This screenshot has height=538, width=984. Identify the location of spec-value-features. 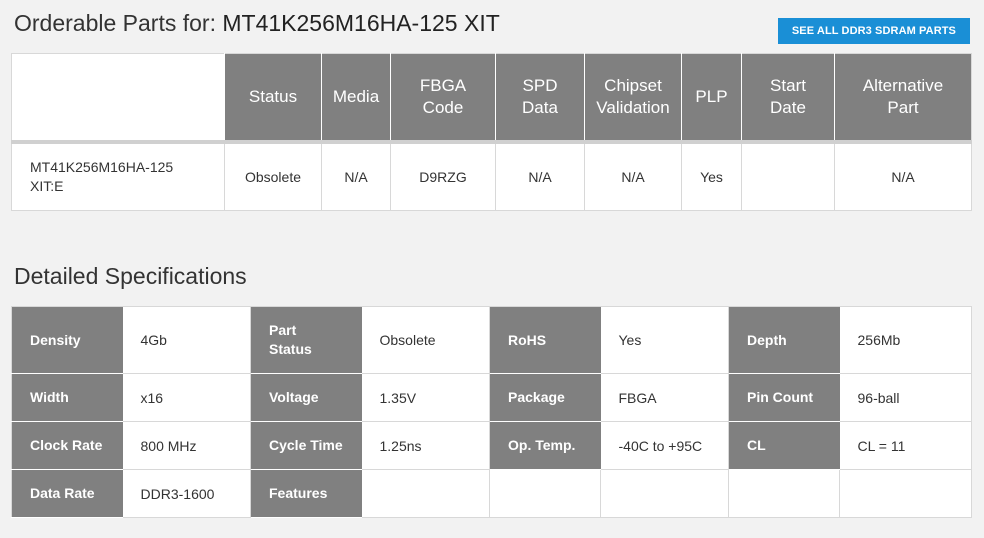
(425, 493).